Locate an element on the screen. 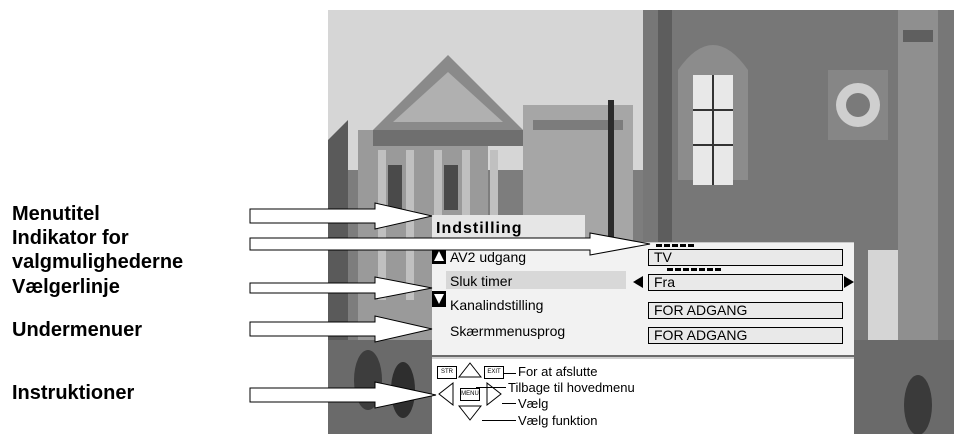 The height and width of the screenshot is (436, 954). arrow-instruktioner-icon is located at coordinates (343, 395).